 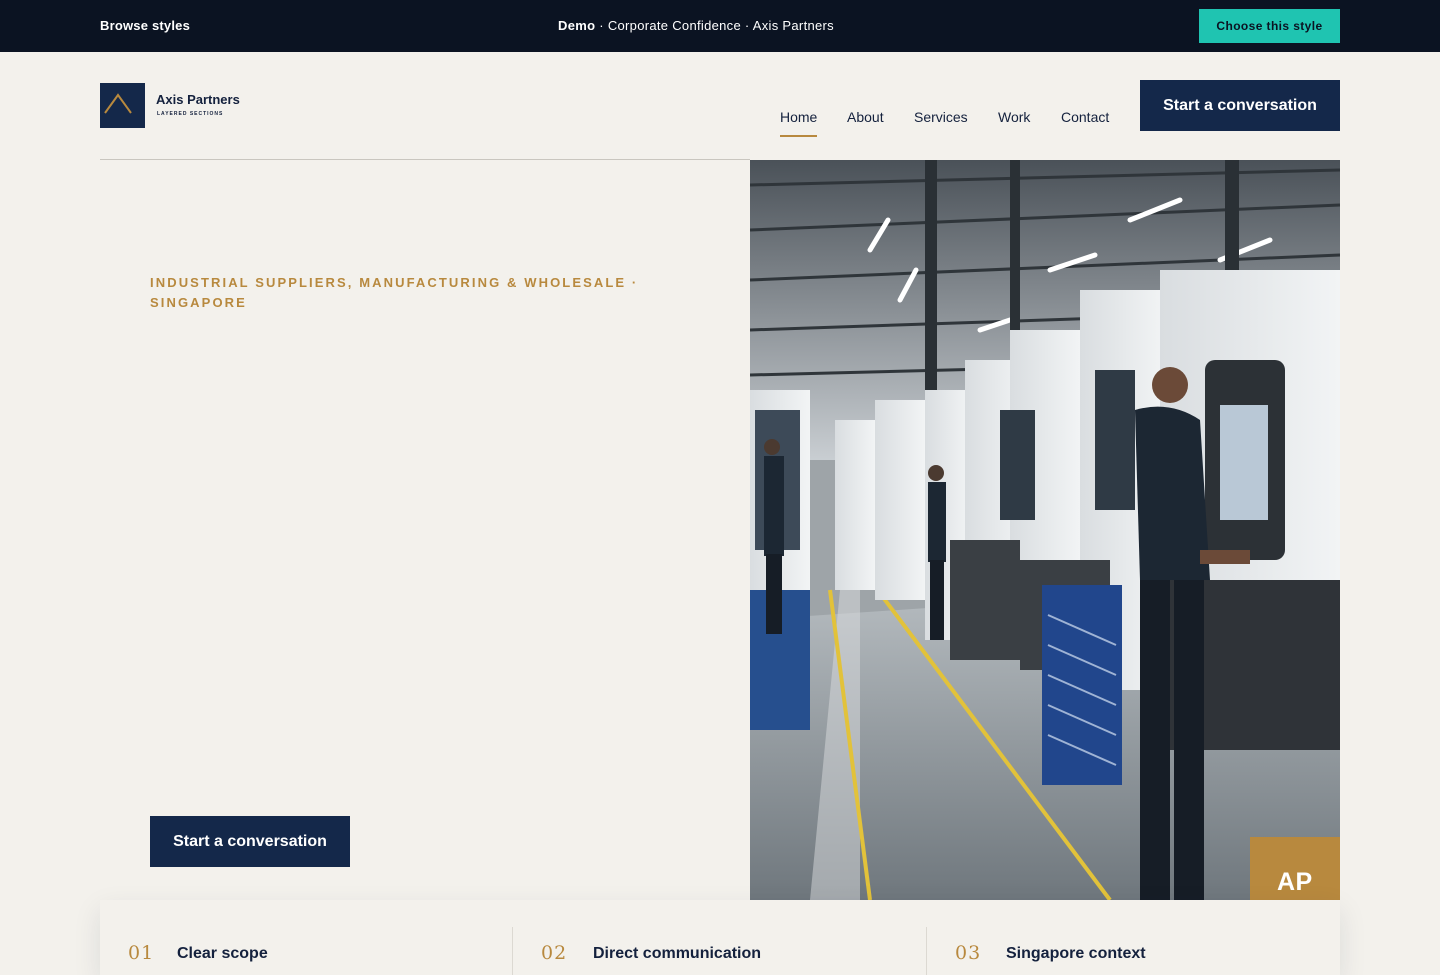 I want to click on hero-cta-button: Start a conversation, so click(x=250, y=841).